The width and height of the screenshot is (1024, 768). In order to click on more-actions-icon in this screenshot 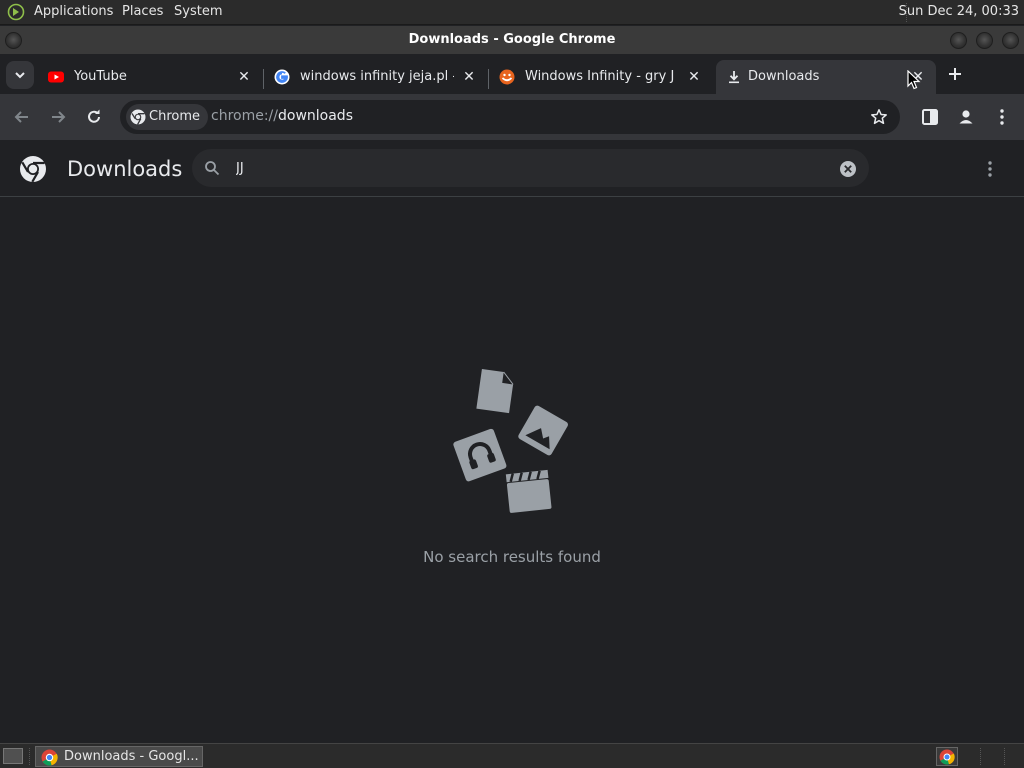, I will do `click(990, 169)`.